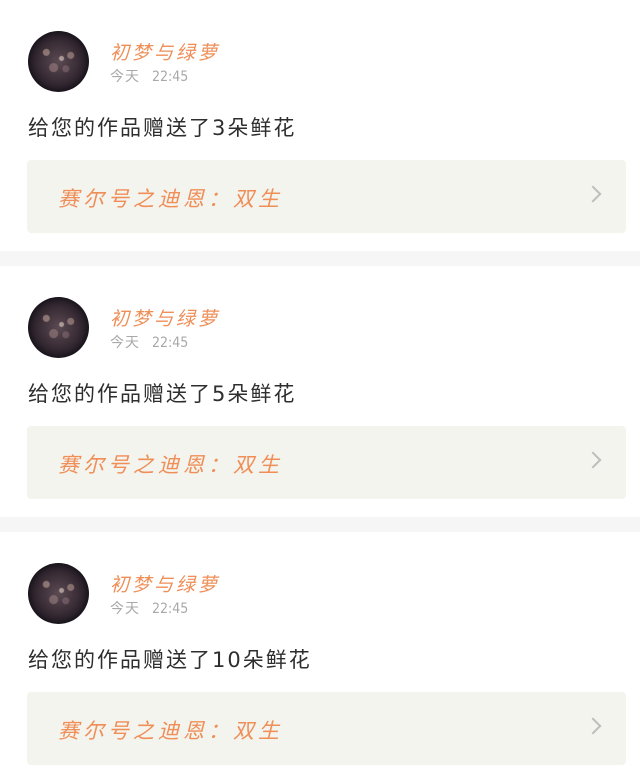 The height and width of the screenshot is (777, 640). I want to click on gift-message: 给您的作品赠送了5朵鲜花, so click(162, 394).